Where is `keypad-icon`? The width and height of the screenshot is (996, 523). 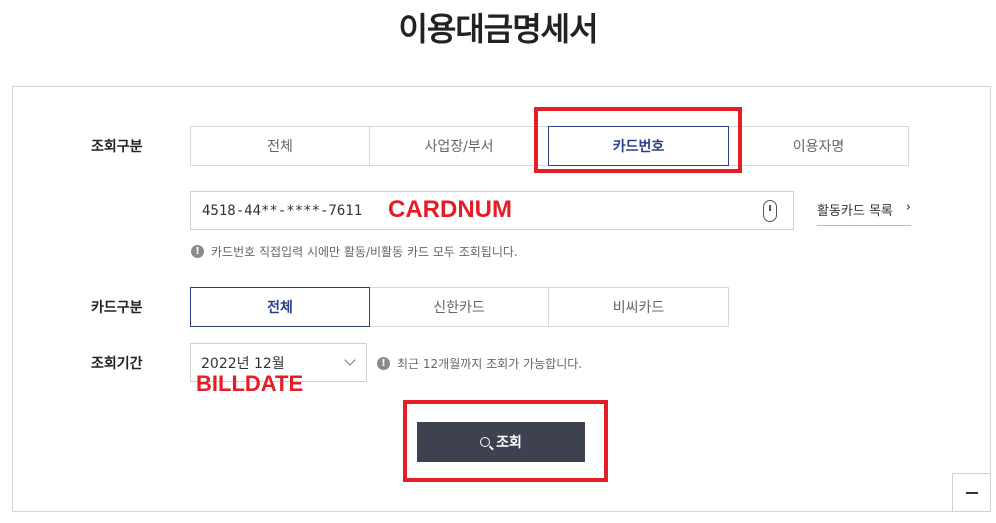 keypad-icon is located at coordinates (770, 211).